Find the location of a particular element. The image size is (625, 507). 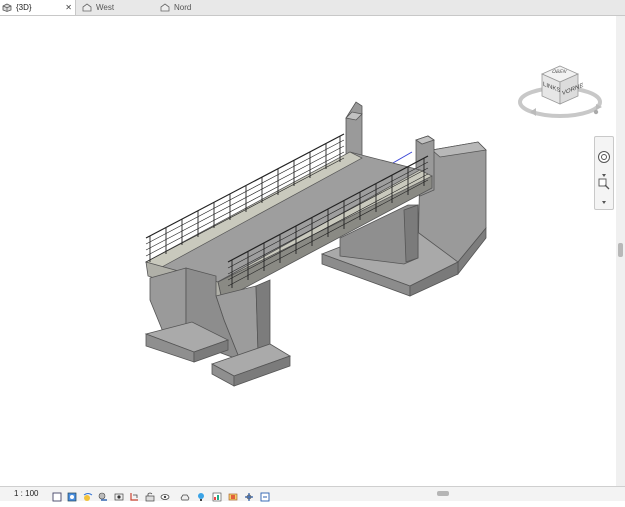

view-tab-bar: {3D} ✕ West Nord is located at coordinates (312, 8).